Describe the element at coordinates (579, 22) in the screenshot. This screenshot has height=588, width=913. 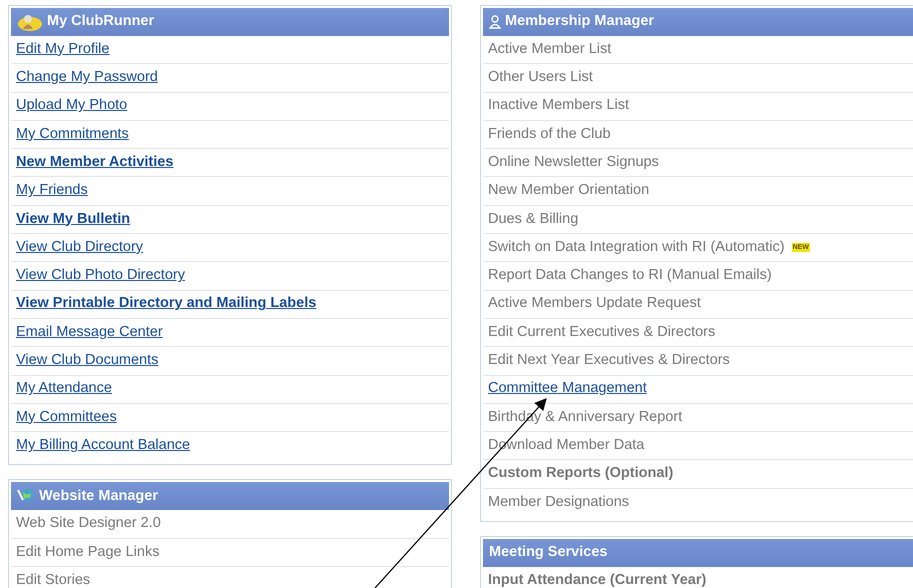
I see `panel-title: Membership Manager` at that location.